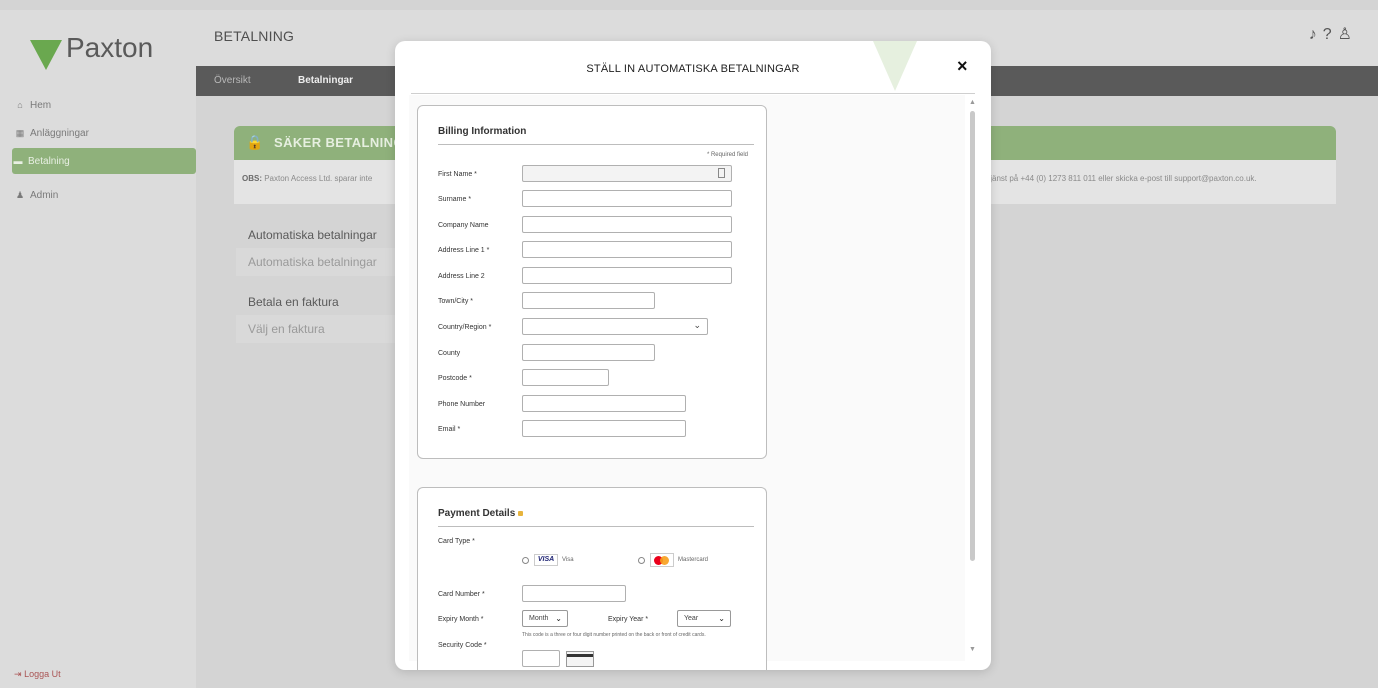  I want to click on address-line1-input, so click(627, 249).